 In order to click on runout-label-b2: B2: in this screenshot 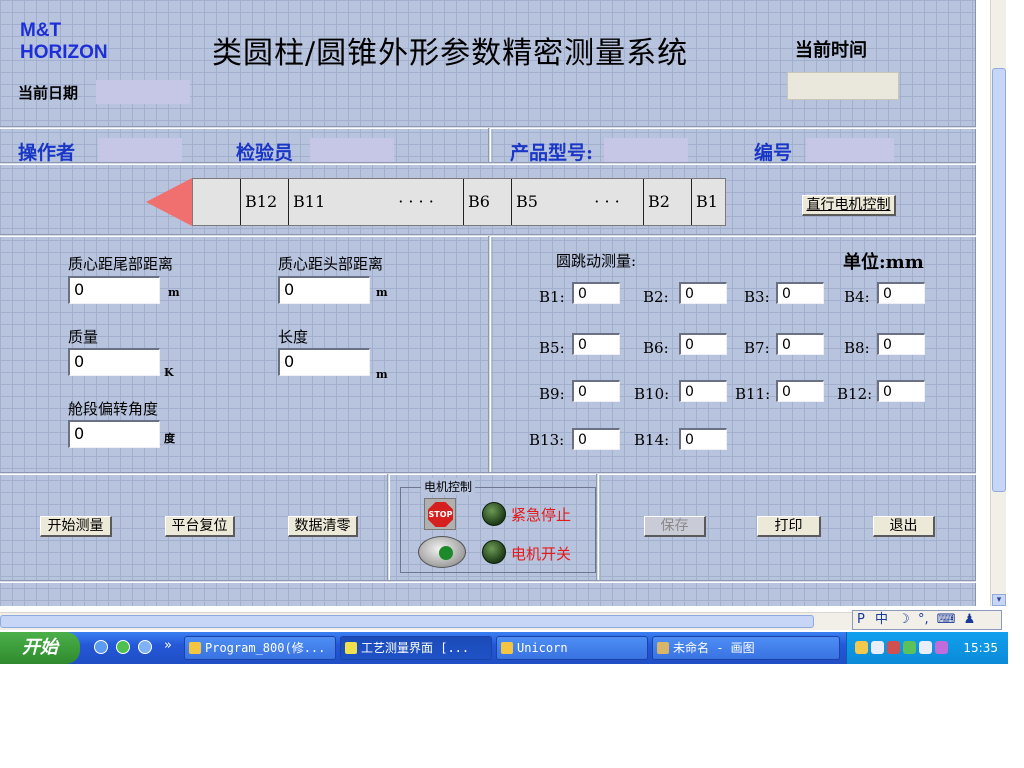, I will do `click(656, 297)`.